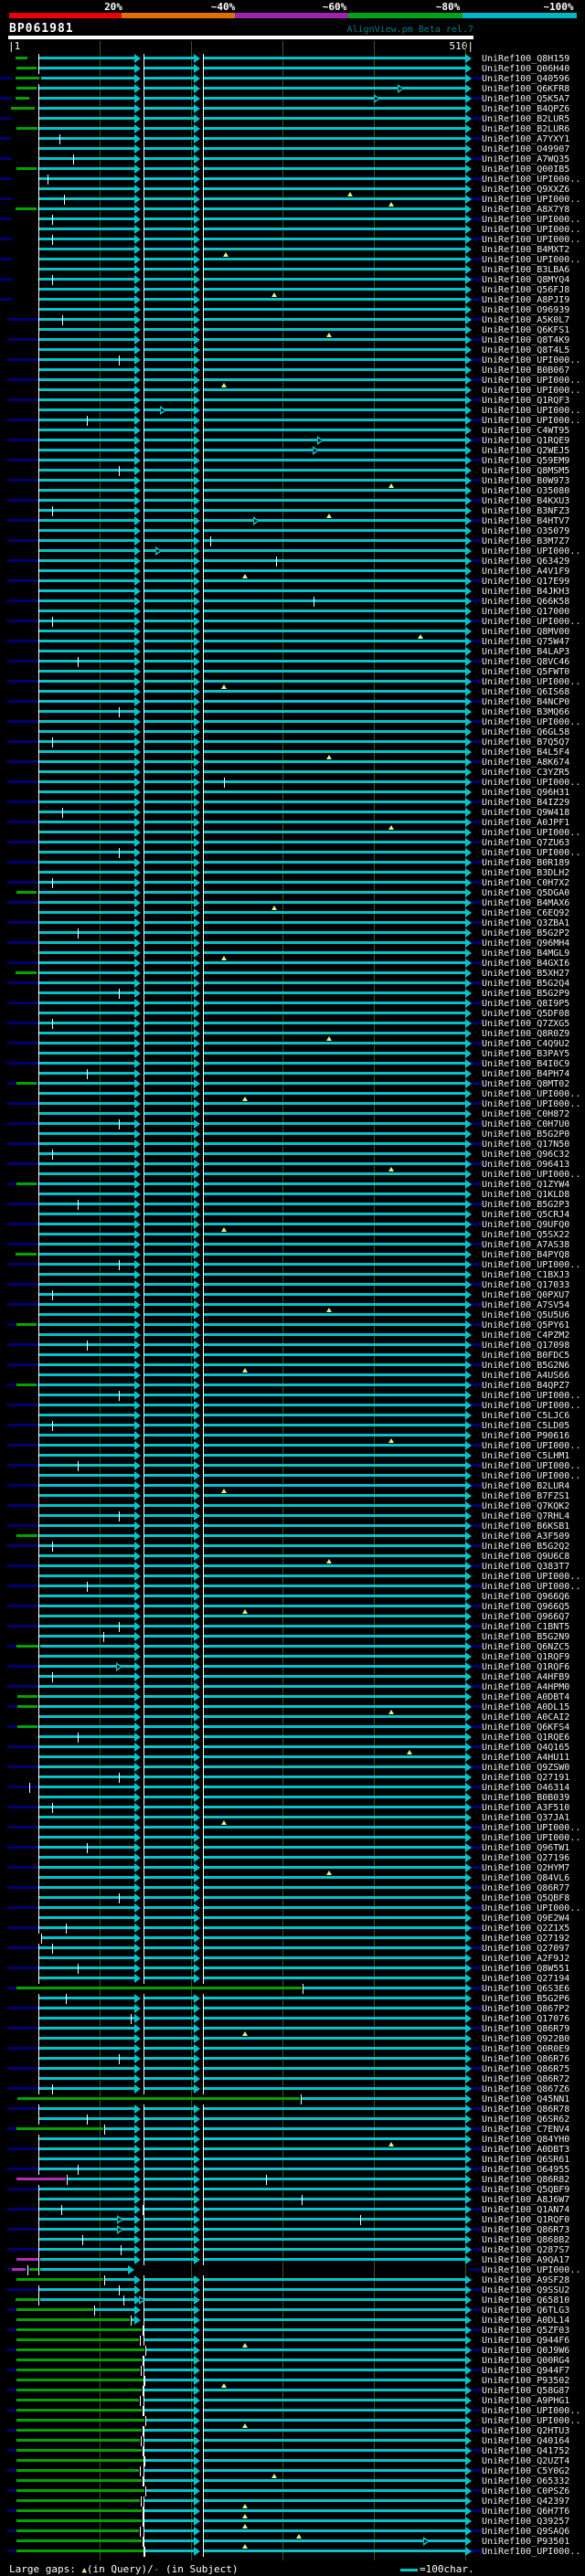 This screenshot has width=585, height=2576. Describe the element at coordinates (525, 1155) in the screenshot. I see `hit-label: UniRef100_Q96C32` at that location.